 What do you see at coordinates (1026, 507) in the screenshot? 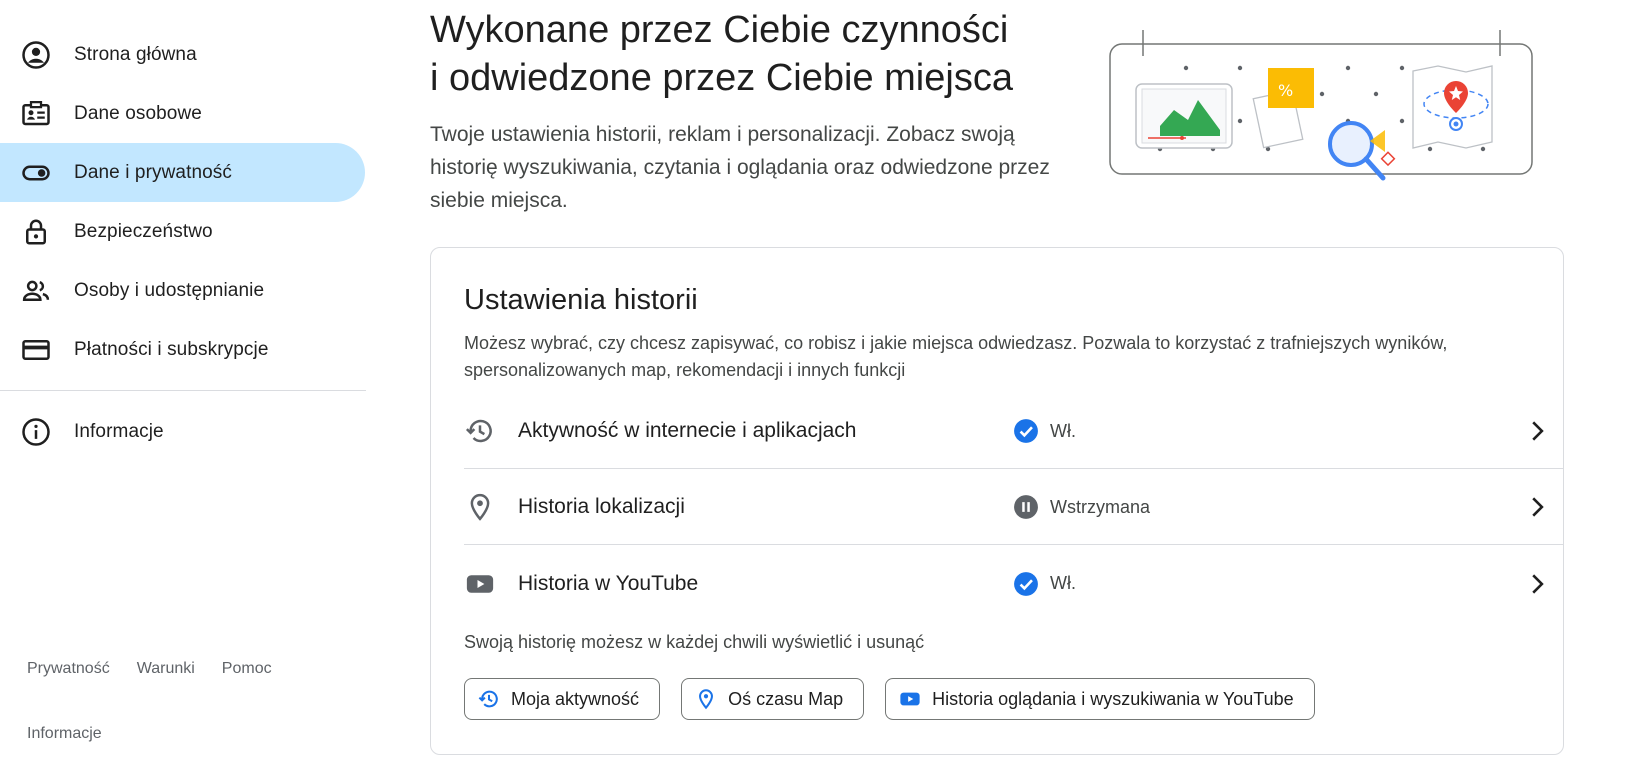
I see `pause-circle-icon` at bounding box center [1026, 507].